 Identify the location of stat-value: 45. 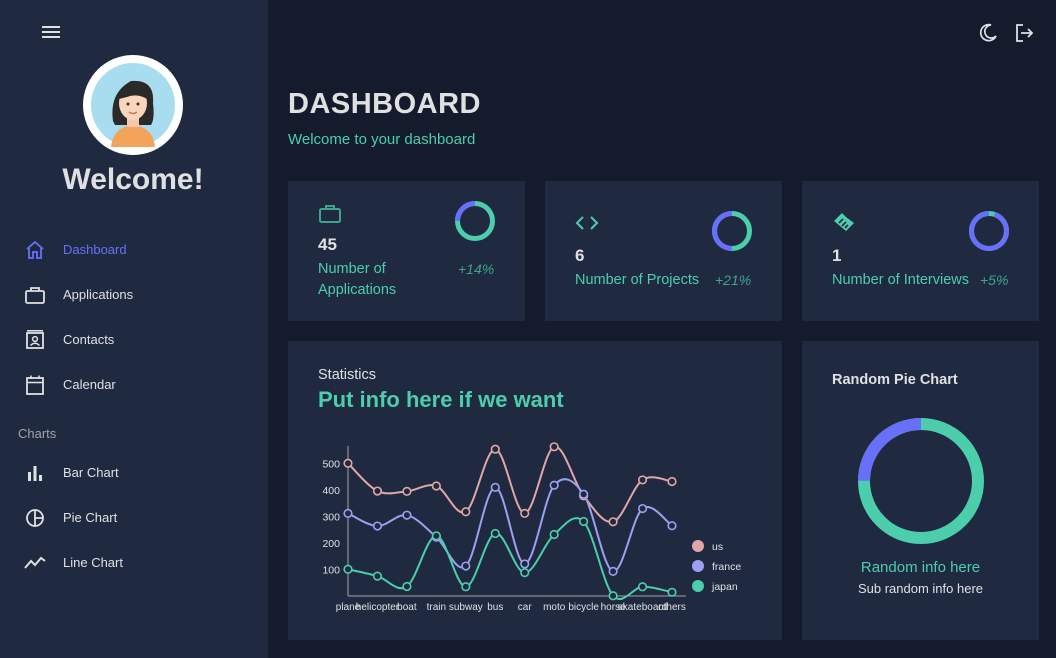
(327, 244).